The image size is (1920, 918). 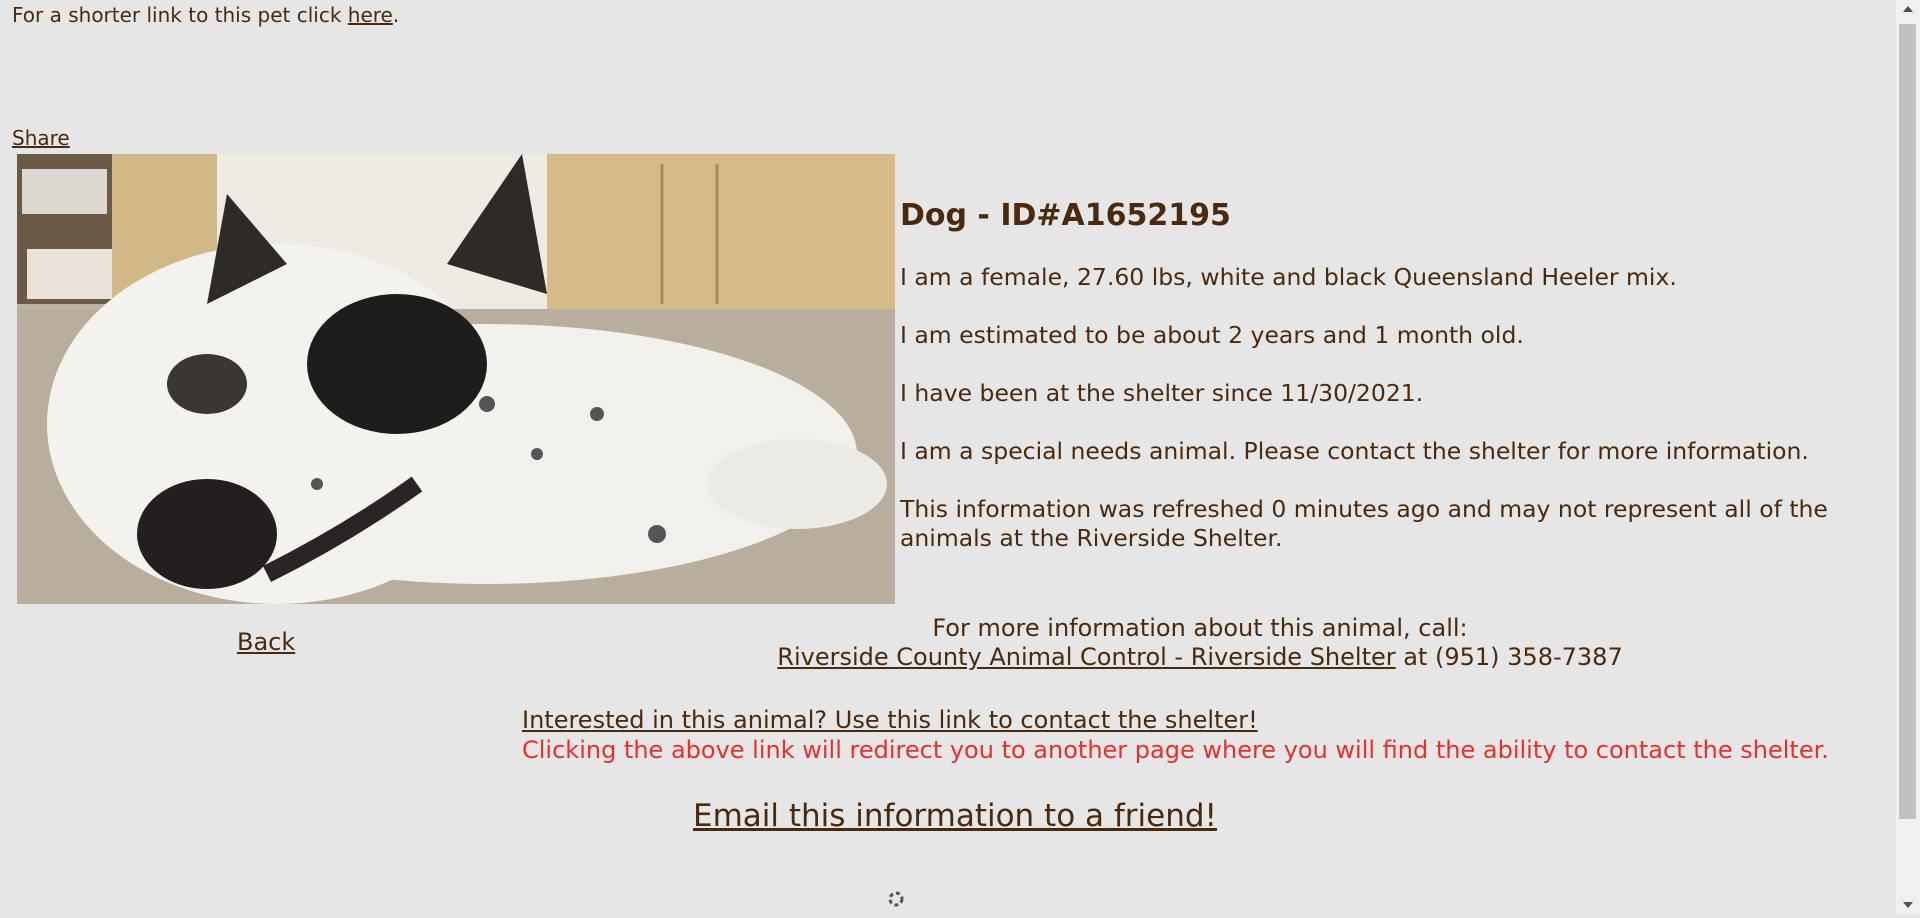 I want to click on back-link: Back, so click(x=266, y=642).